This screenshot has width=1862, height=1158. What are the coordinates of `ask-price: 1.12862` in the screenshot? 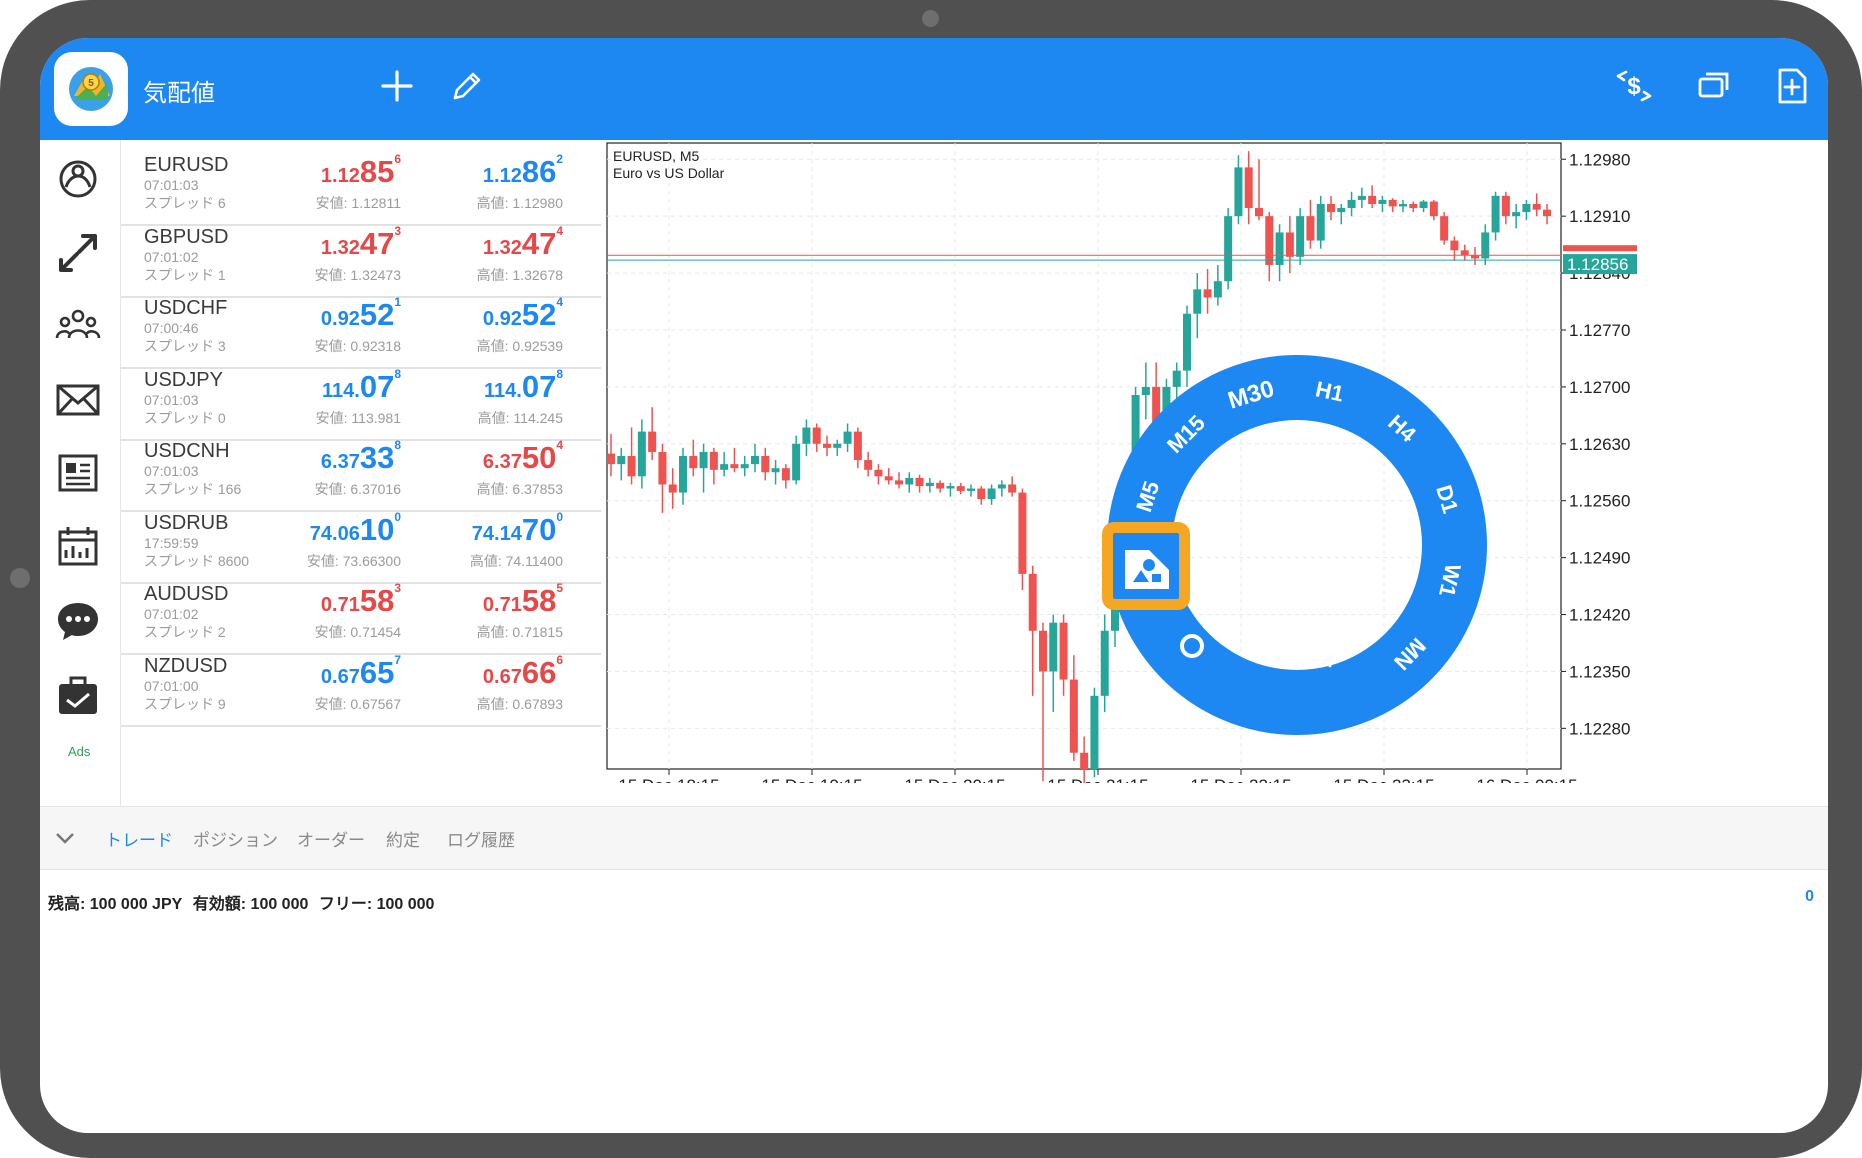 It's located at (453, 171).